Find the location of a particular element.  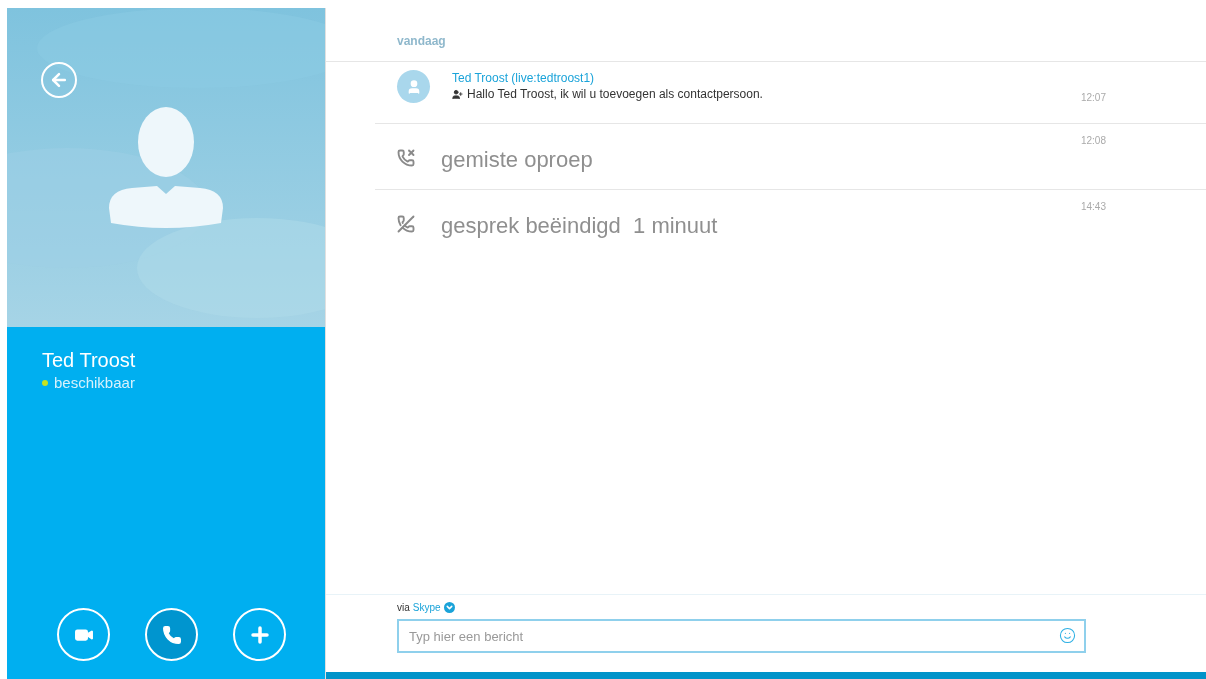

sender-name: Ted Troost (live:tedtroost1) is located at coordinates (766, 78).